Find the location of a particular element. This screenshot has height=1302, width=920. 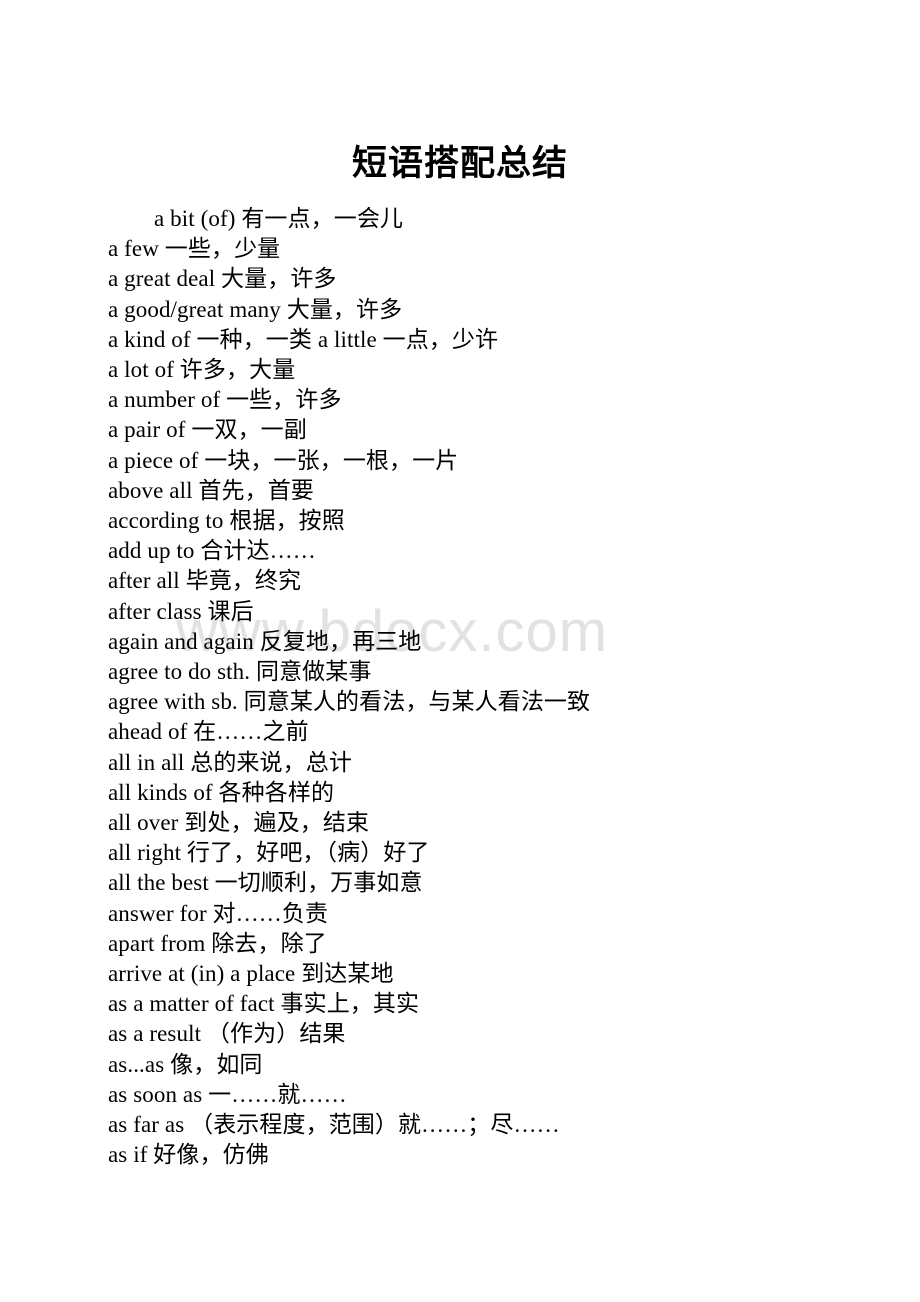

phrase-line: all right 行了，好吧，（病）好了 is located at coordinates (269, 853).